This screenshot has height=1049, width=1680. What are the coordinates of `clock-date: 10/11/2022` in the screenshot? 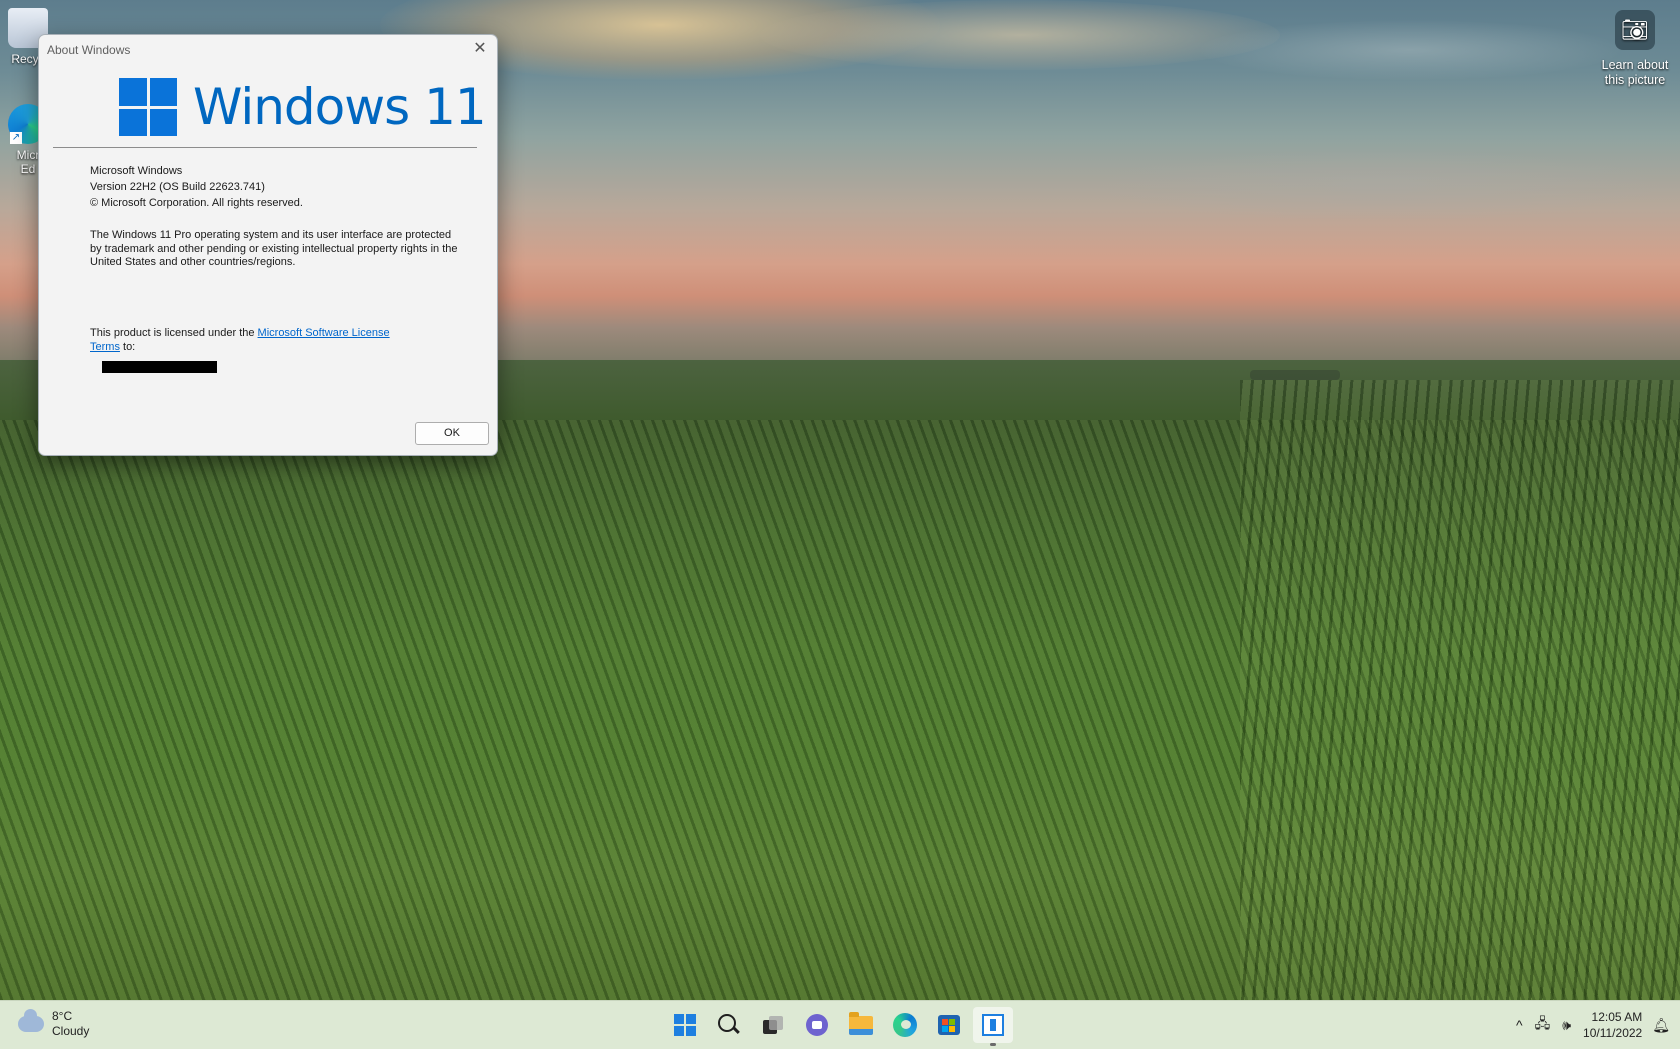 It's located at (1613, 1033).